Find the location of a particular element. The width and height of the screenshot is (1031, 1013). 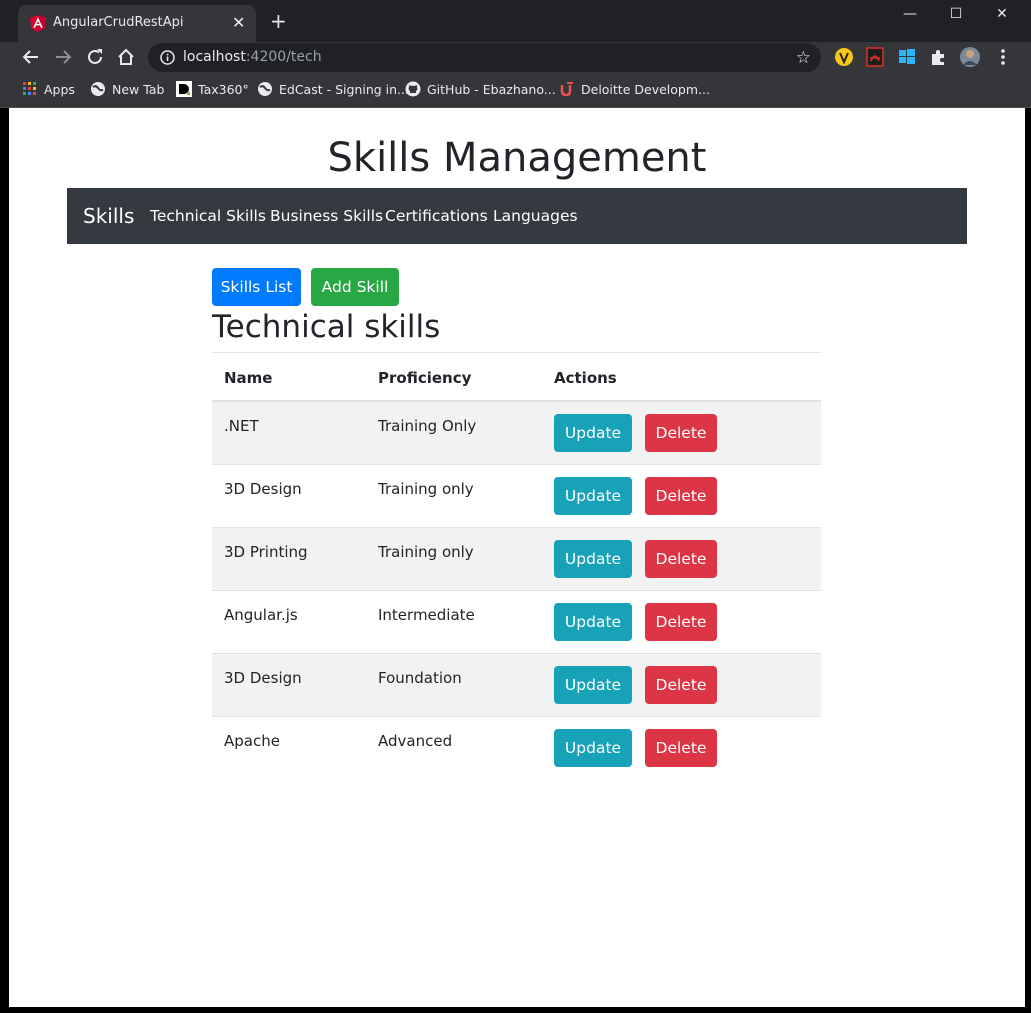

bookmark-label: Tax360° is located at coordinates (223, 89).